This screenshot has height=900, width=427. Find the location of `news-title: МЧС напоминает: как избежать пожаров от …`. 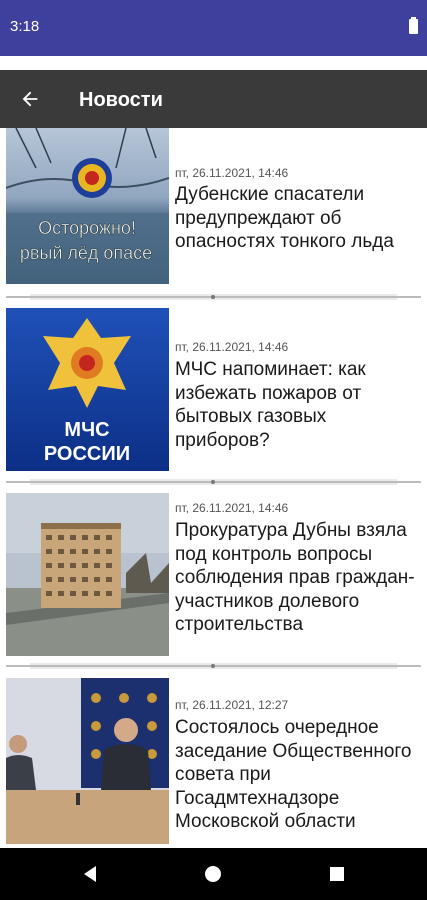

news-title: МЧС напоминает: как избежать пожаров от … is located at coordinates (297, 405).